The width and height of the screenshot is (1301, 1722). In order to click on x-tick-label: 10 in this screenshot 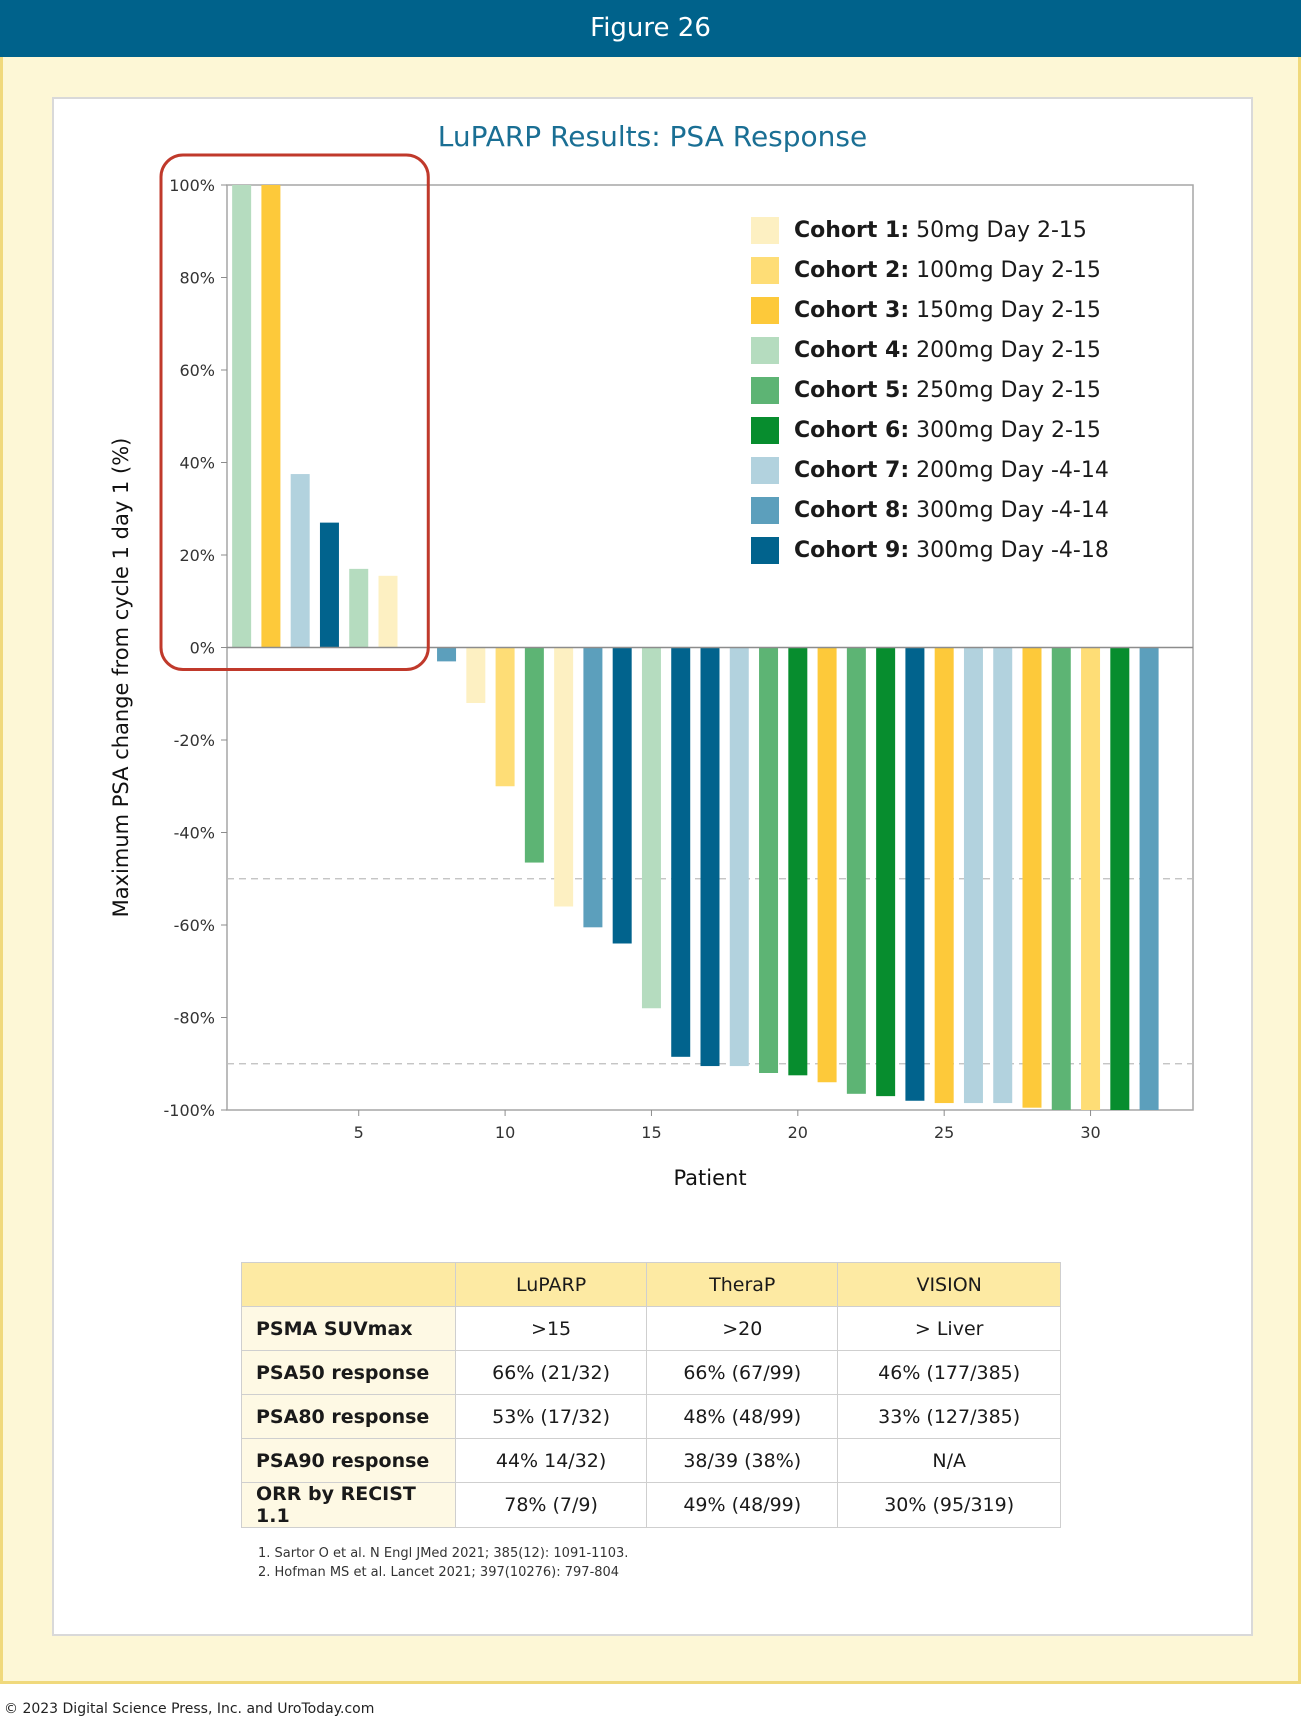, I will do `click(505, 1132)`.